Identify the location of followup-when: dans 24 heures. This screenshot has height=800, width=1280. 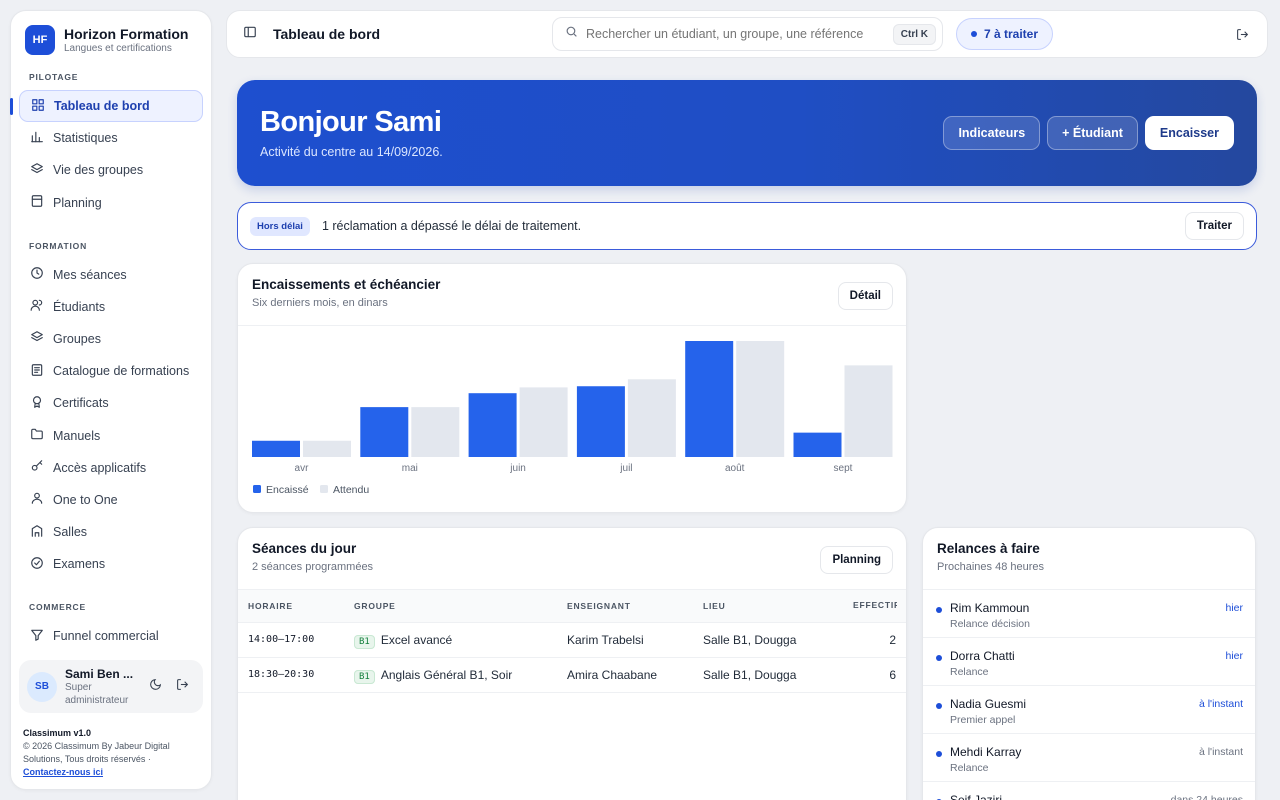
(1206, 797).